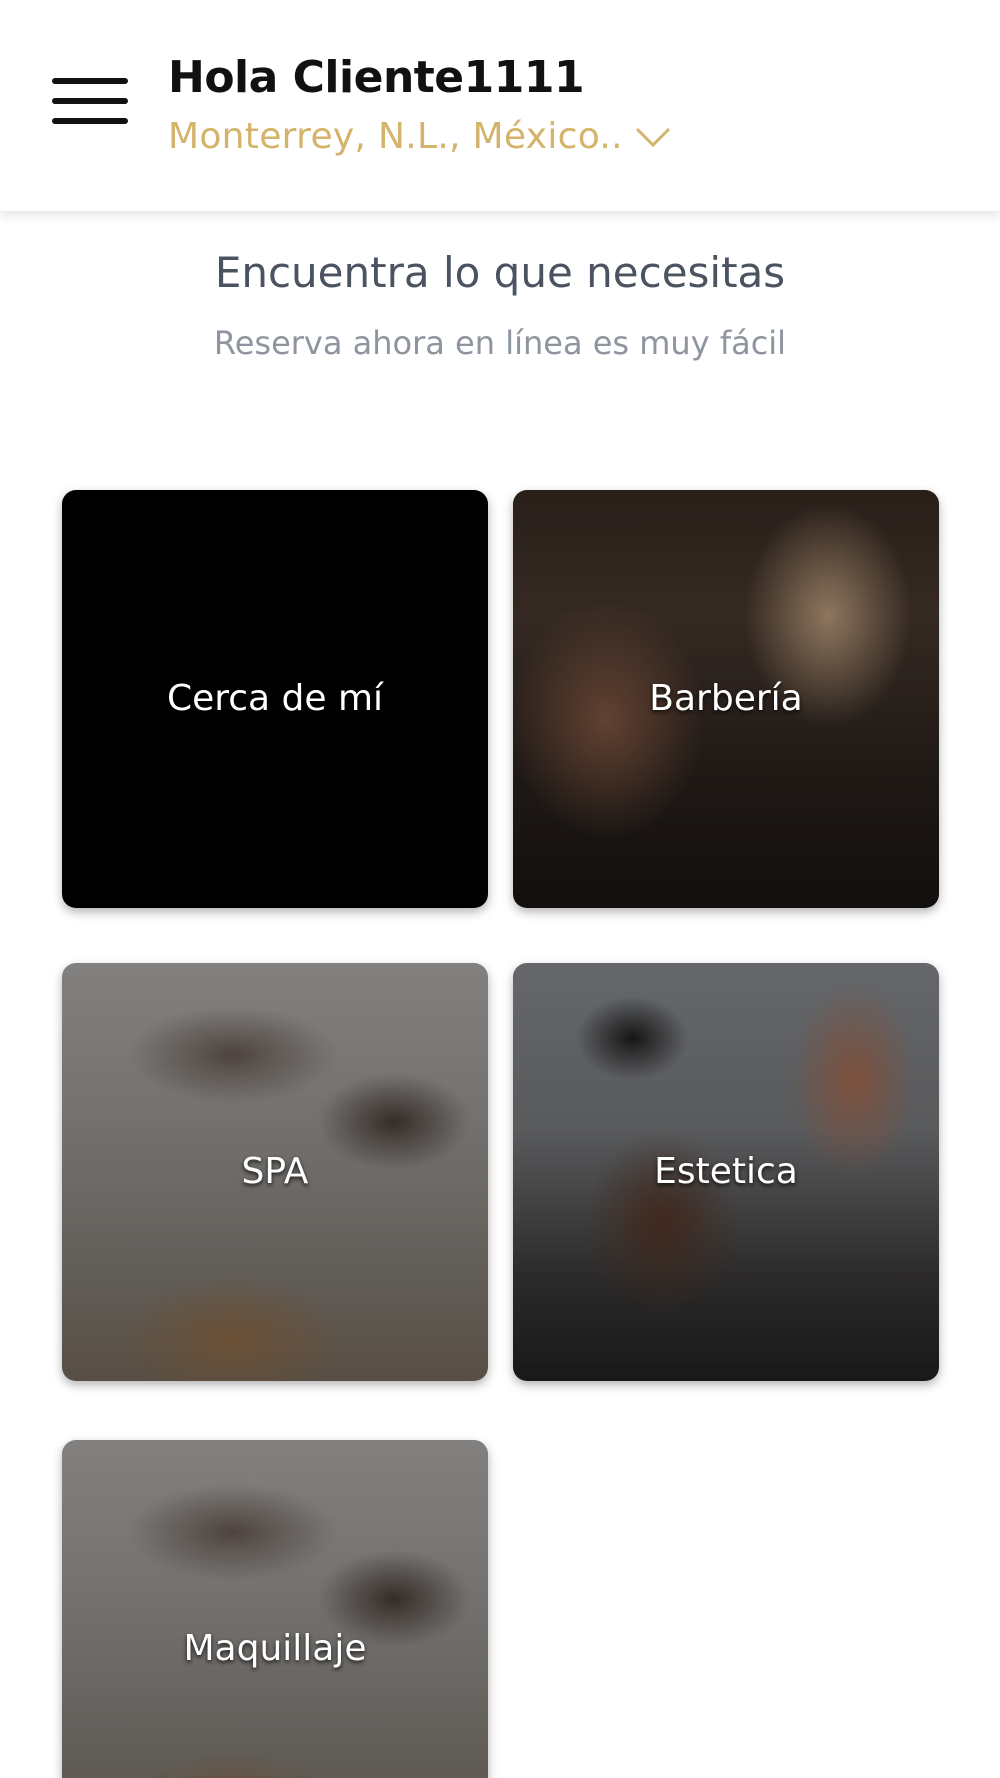 Image resolution: width=1000 pixels, height=1778 pixels. I want to click on category-label: Estetica, so click(726, 1171).